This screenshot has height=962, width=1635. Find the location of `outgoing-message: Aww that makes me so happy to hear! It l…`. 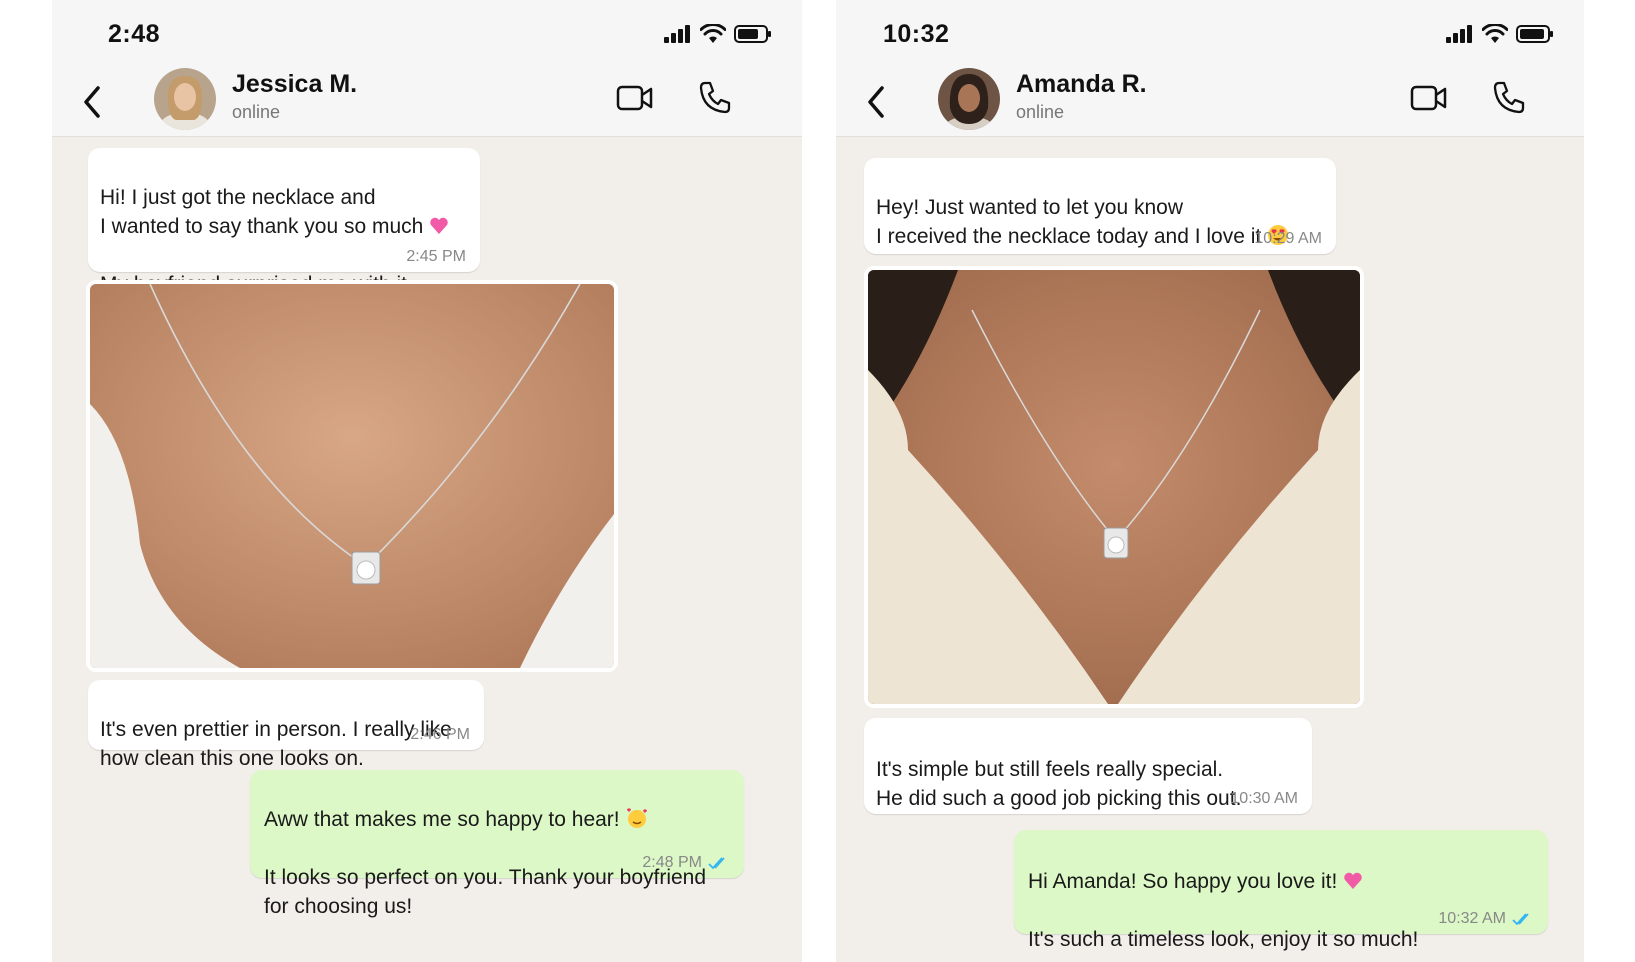

outgoing-message: Aww that makes me so happy to hear! It l… is located at coordinates (497, 844).